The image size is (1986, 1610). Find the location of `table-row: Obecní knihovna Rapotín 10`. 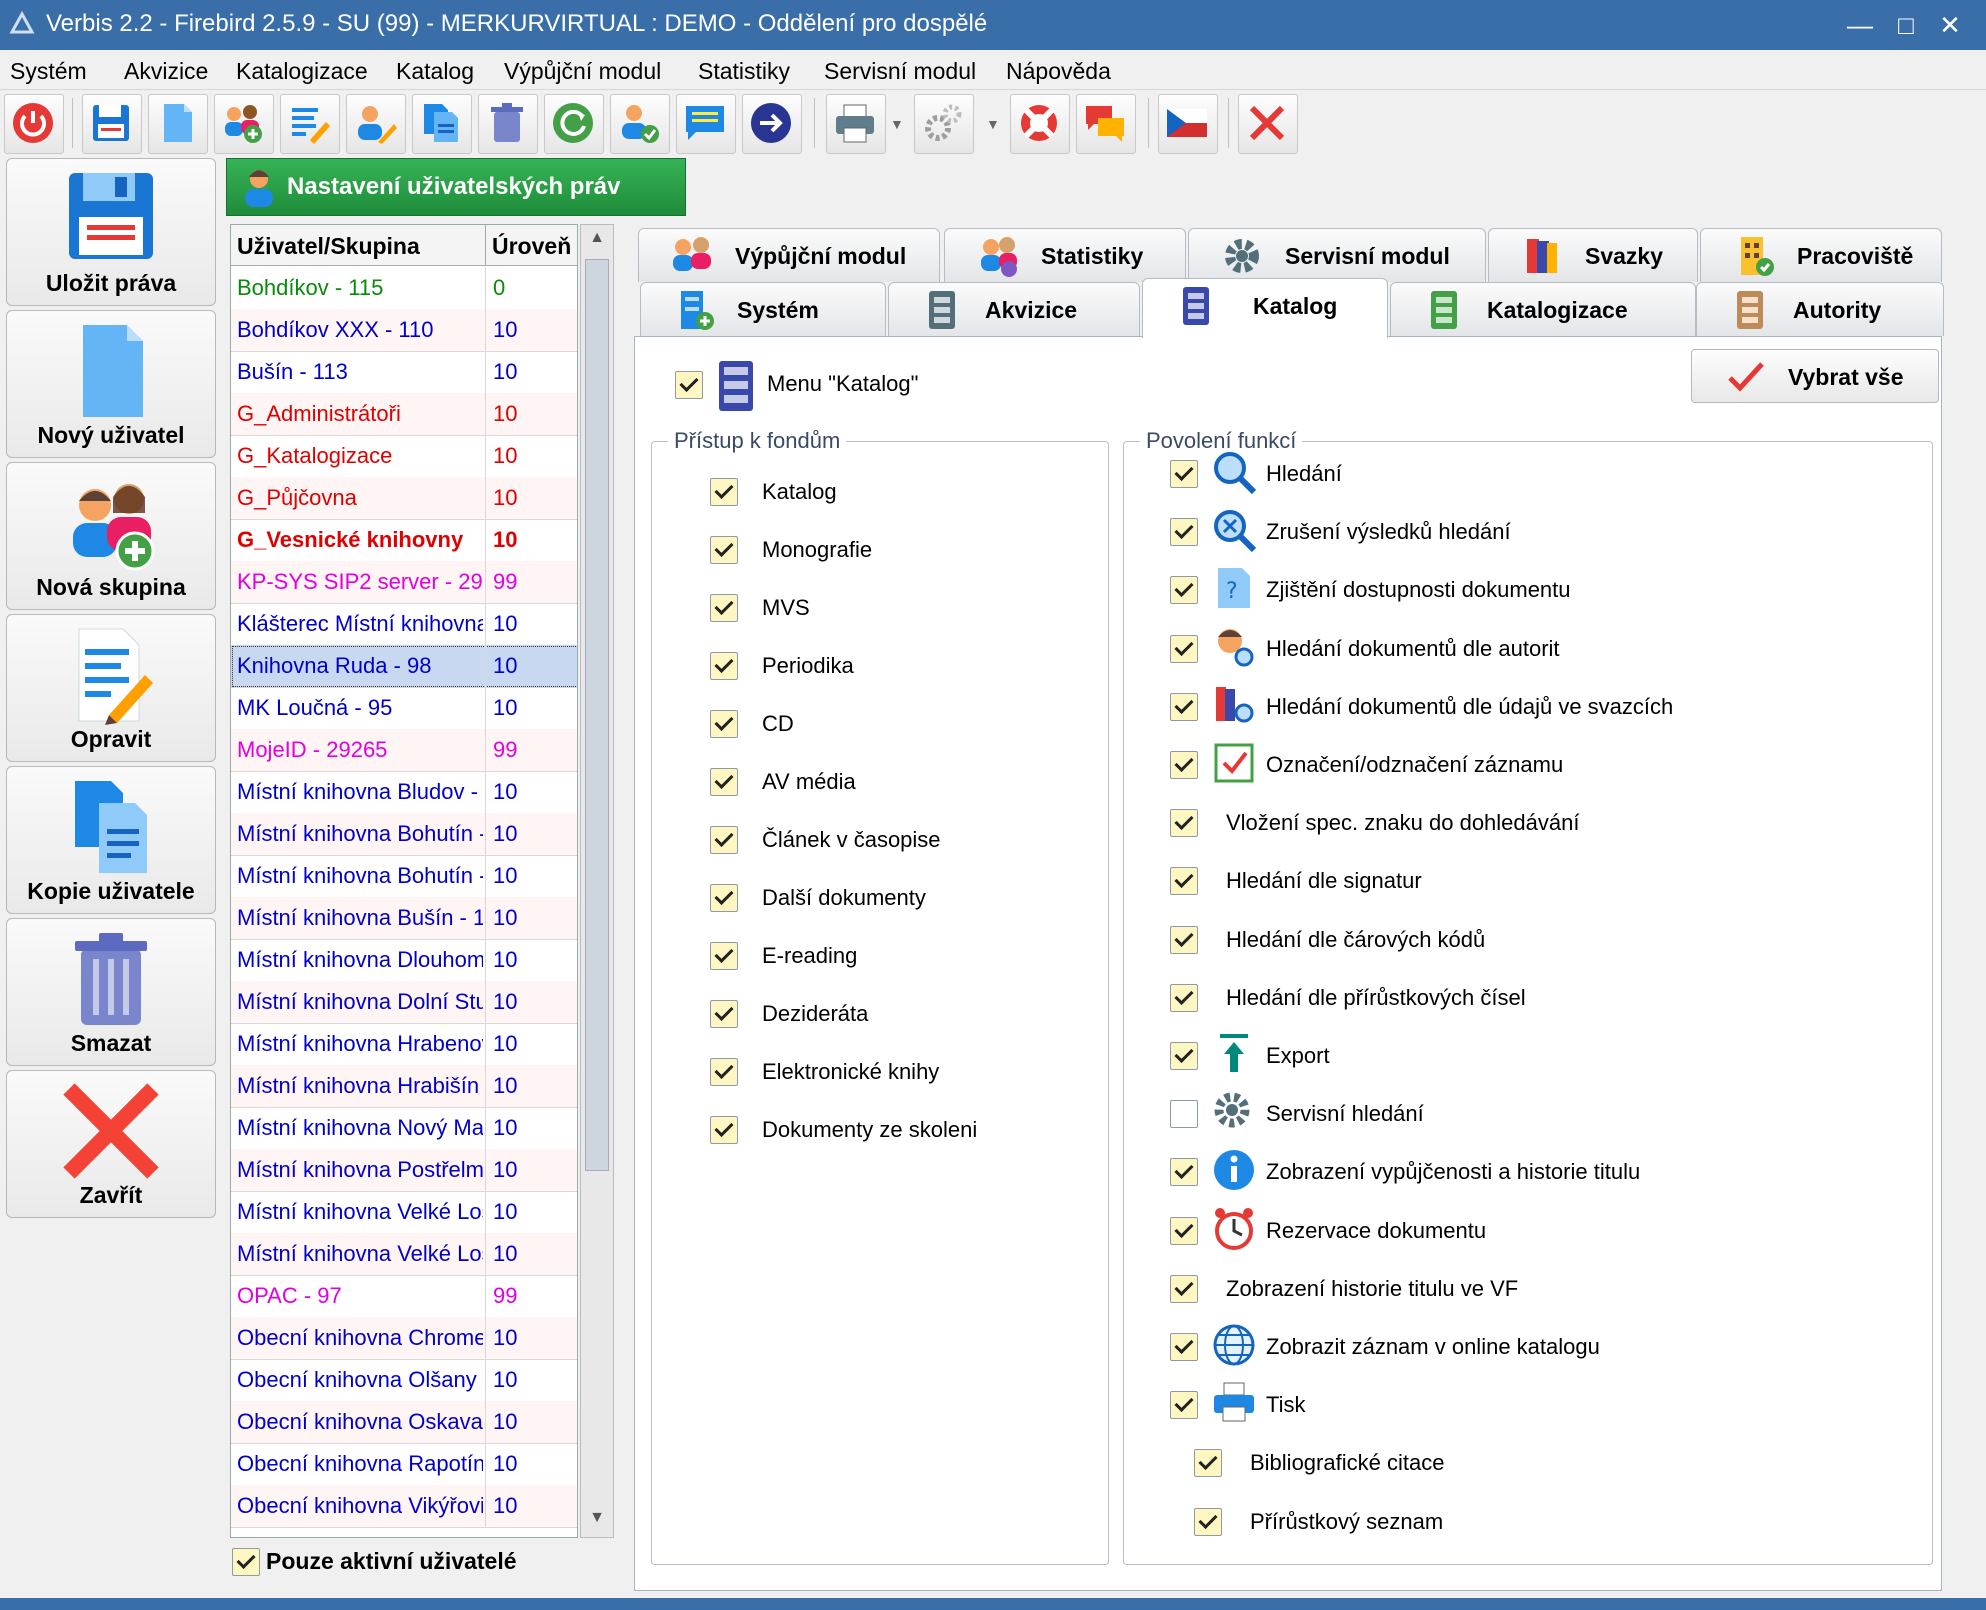

table-row: Obecní knihovna Rapotín 10 is located at coordinates (404, 1464).